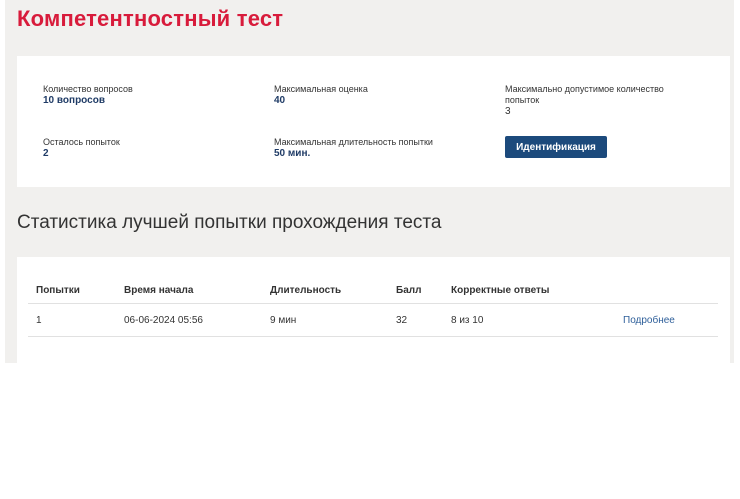 Image resolution: width=740 pixels, height=499 pixels. Describe the element at coordinates (666, 291) in the screenshot. I see `header-actions` at that location.